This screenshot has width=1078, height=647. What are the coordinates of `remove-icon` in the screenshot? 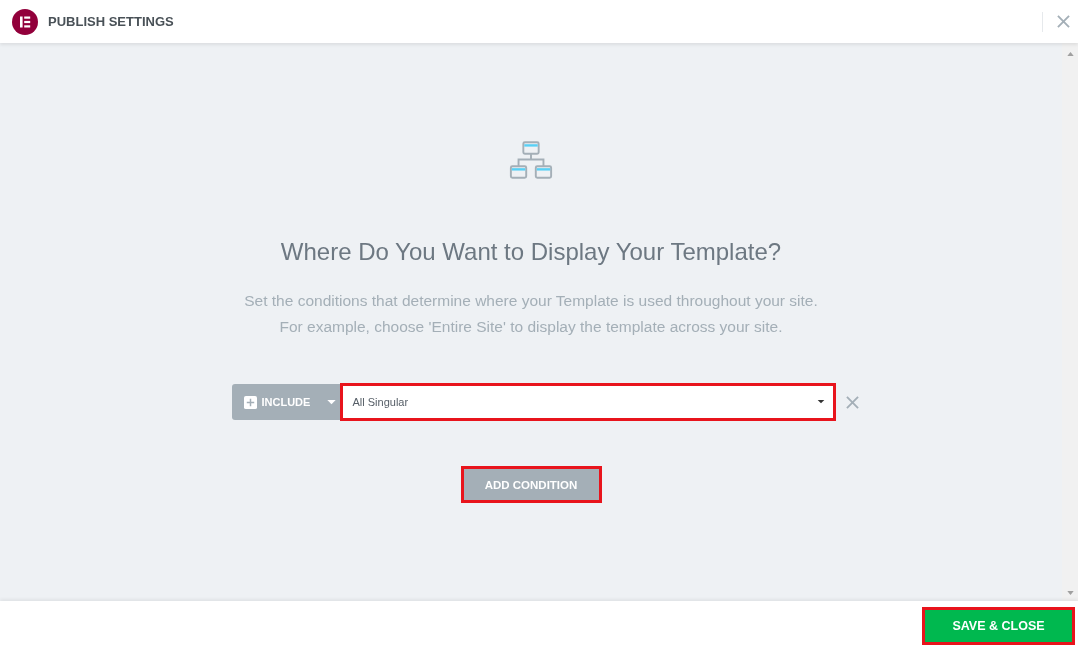 It's located at (852, 402).